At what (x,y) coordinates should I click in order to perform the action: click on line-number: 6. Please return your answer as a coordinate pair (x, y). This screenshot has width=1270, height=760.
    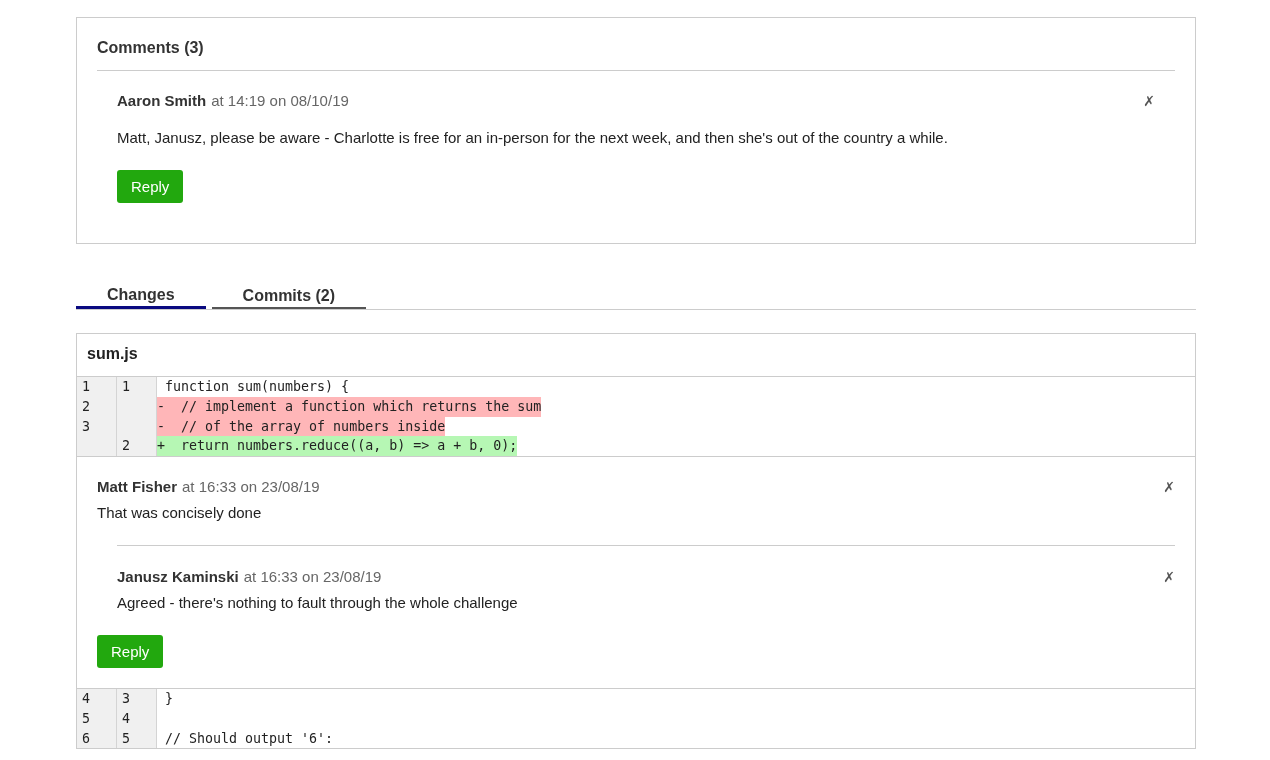
    Looking at the image, I should click on (85, 738).